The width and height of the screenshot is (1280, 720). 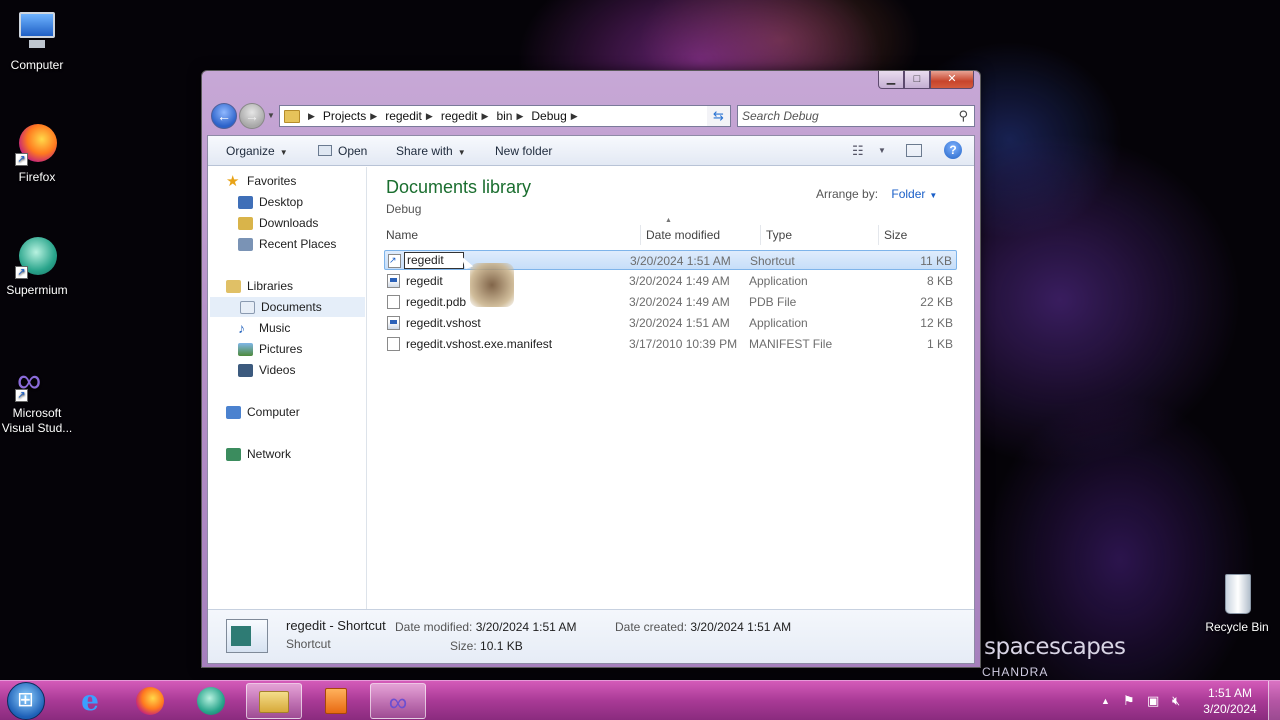 I want to click on column-header-type: Type, so click(x=820, y=235).